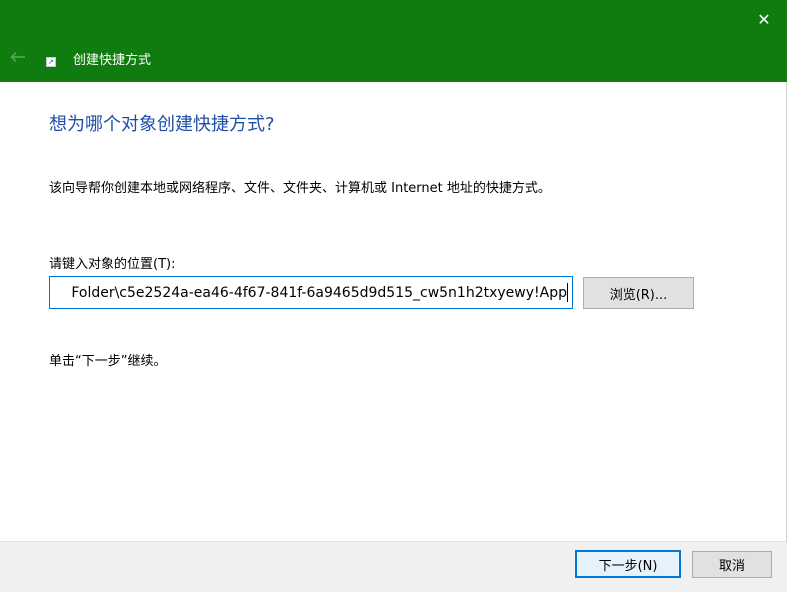  I want to click on title-bar: ✕ ↗ 创建快捷方式, so click(393, 41).